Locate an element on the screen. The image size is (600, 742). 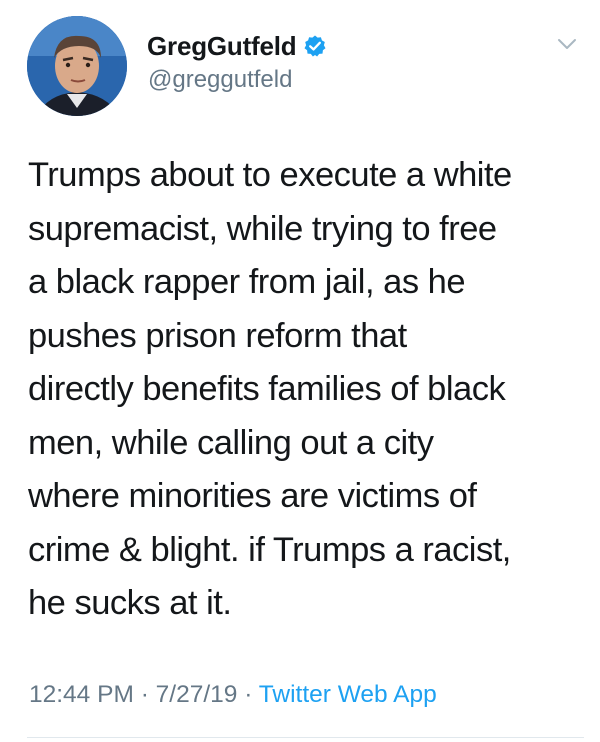
tweet-text-line: a black rapper from jail, as he is located at coordinates (247, 282).